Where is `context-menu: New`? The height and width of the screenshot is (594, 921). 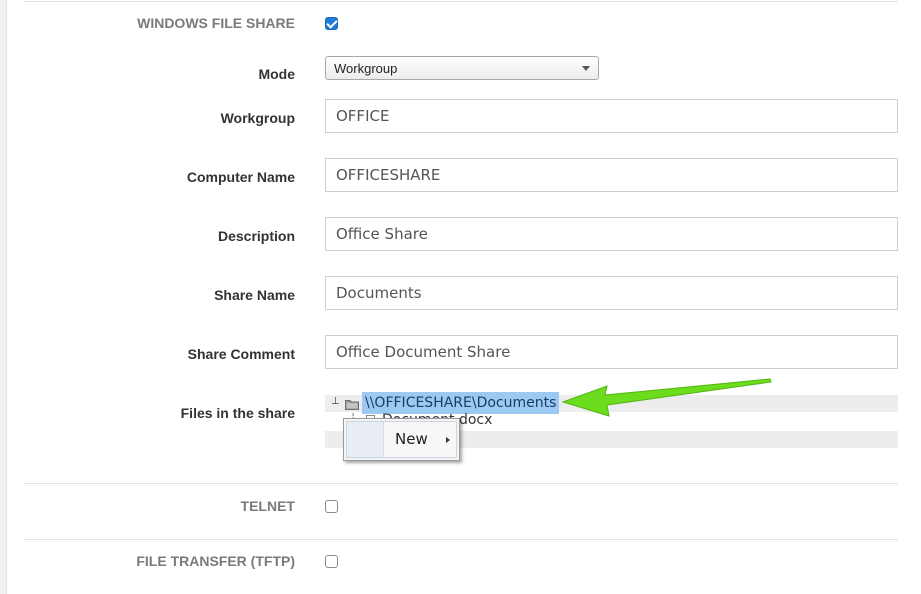 context-menu: New is located at coordinates (401, 439).